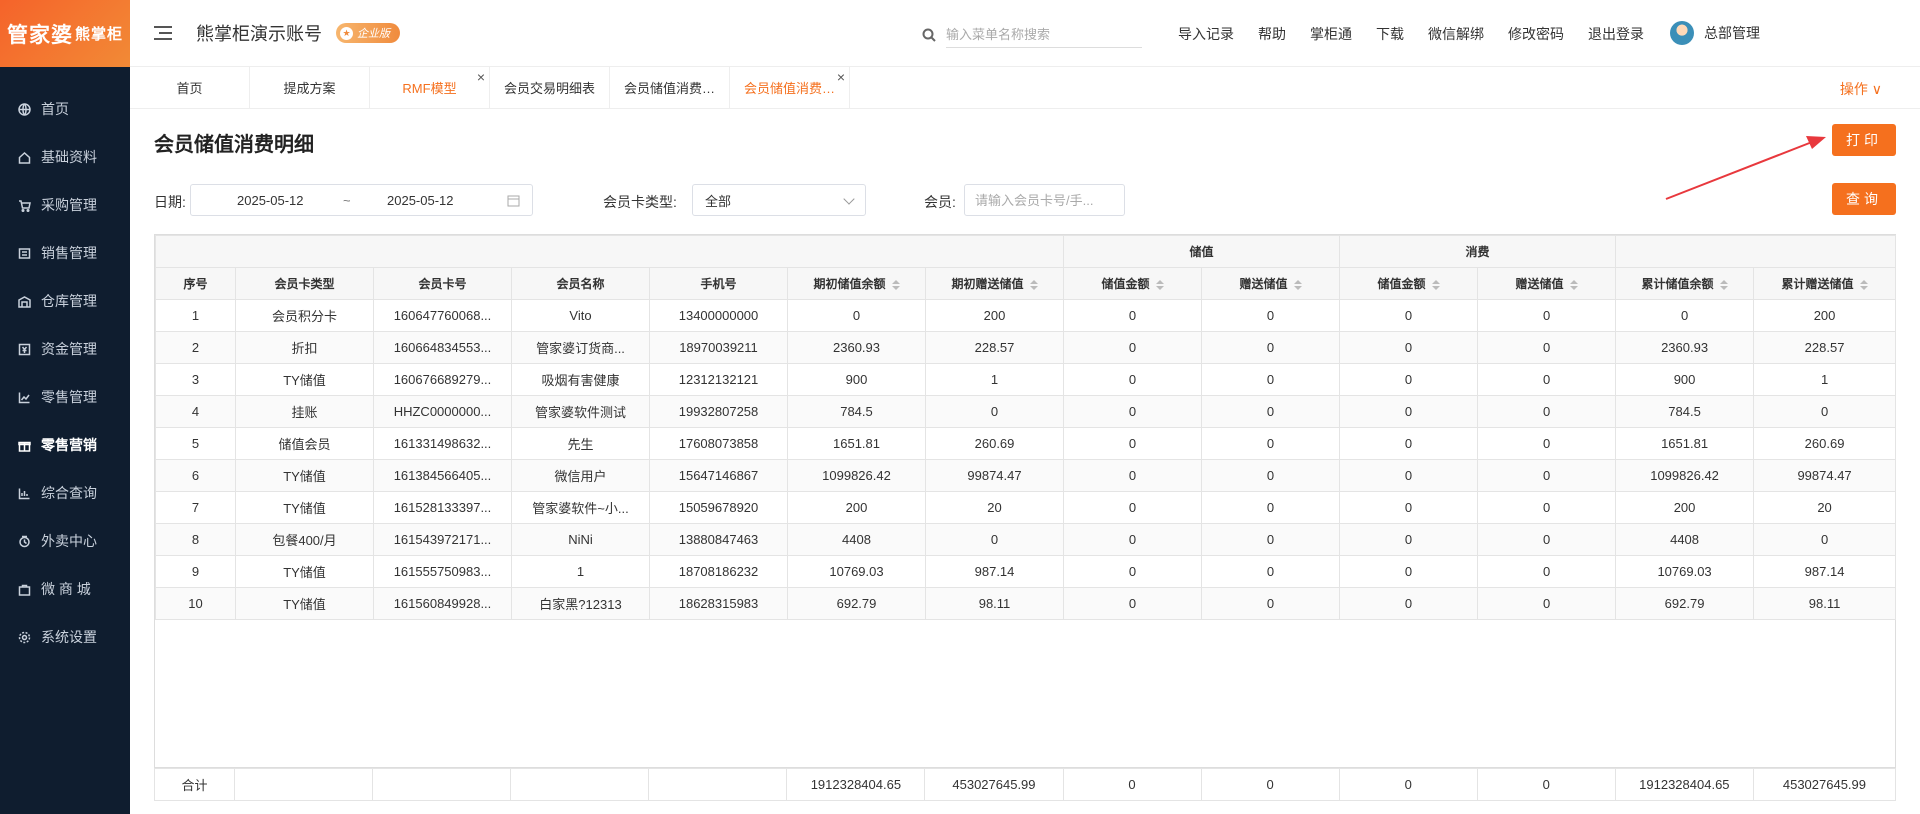  What do you see at coordinates (513, 201) in the screenshot?
I see `calendar-icon` at bounding box center [513, 201].